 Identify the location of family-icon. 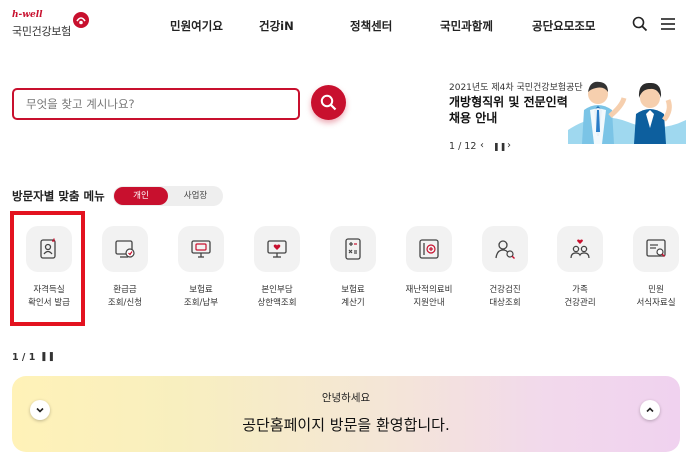
(580, 249).